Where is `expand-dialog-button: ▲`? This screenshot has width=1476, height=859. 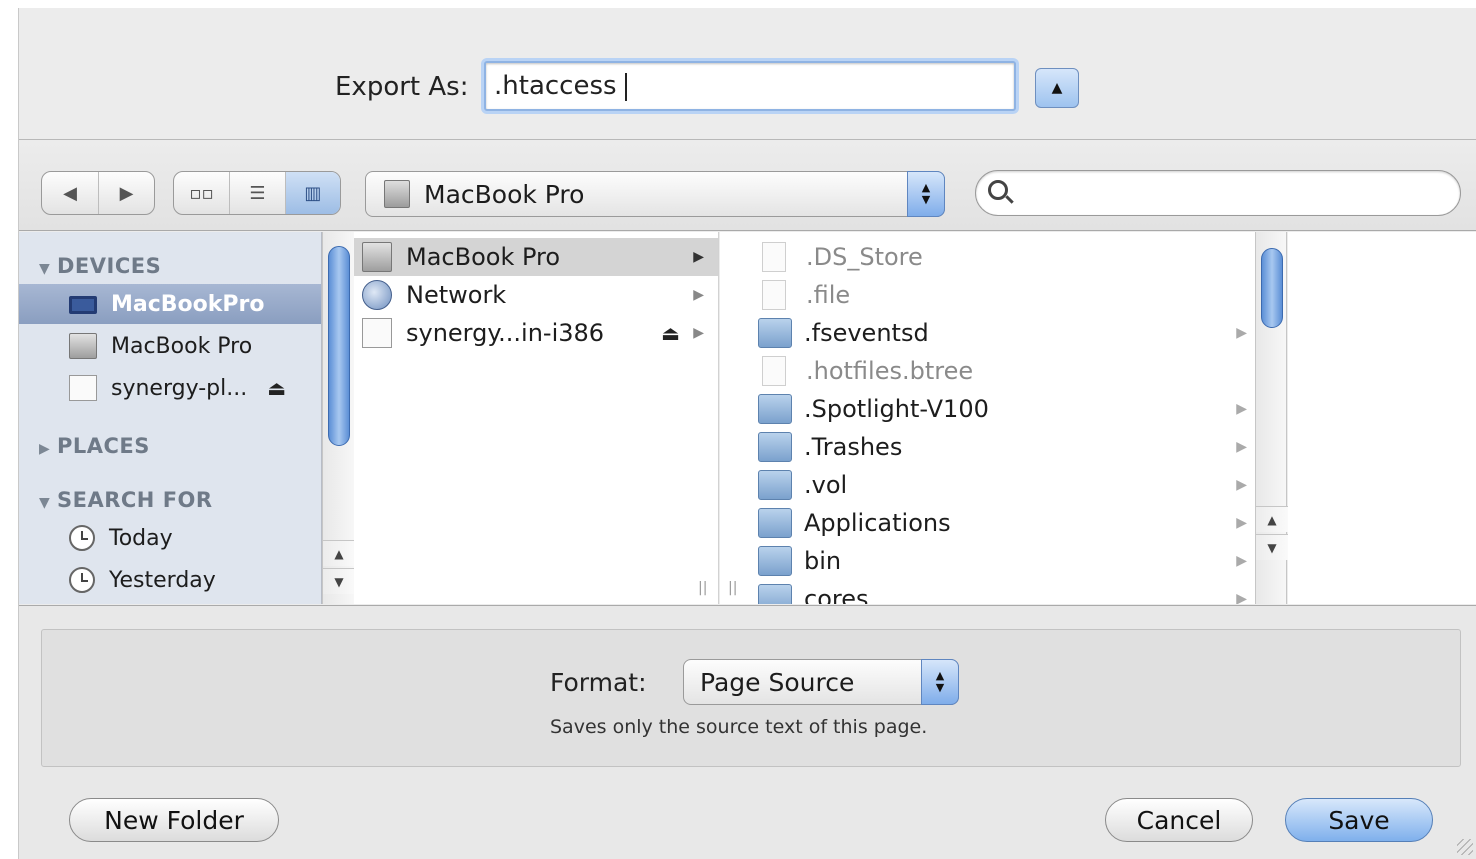 expand-dialog-button: ▲ is located at coordinates (1057, 88).